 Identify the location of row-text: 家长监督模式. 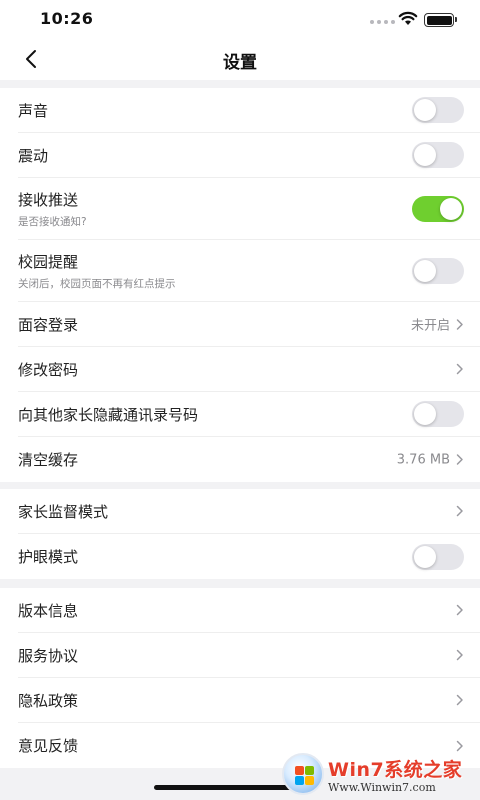
(63, 511).